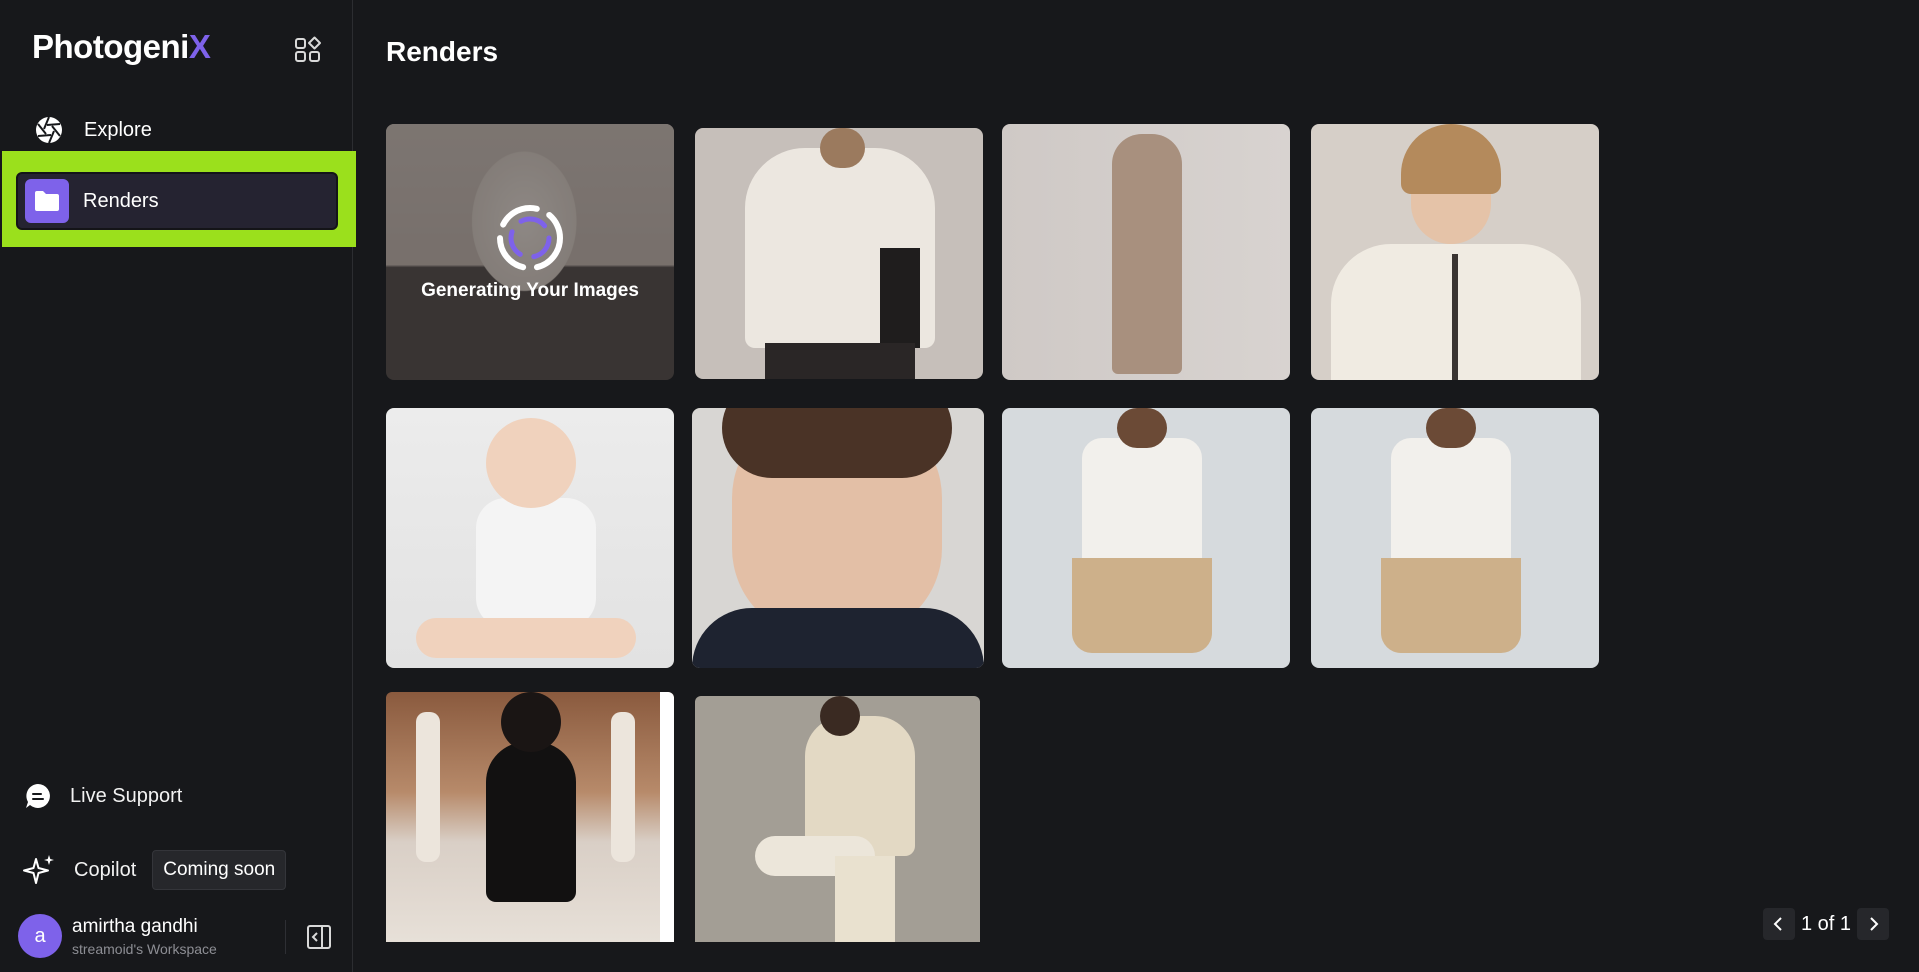 This screenshot has width=1919, height=972. What do you see at coordinates (126, 795) in the screenshot?
I see `live-support-label: Live Support` at bounding box center [126, 795].